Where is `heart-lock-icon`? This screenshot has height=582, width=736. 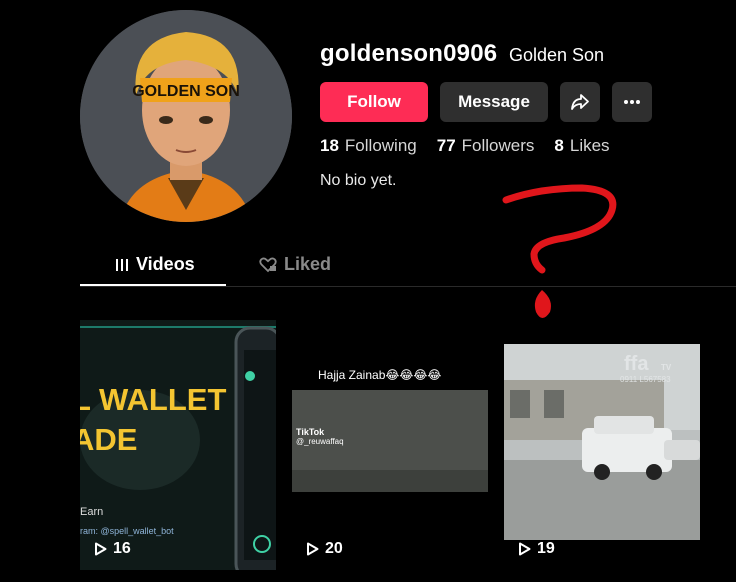 heart-lock-icon is located at coordinates (268, 264).